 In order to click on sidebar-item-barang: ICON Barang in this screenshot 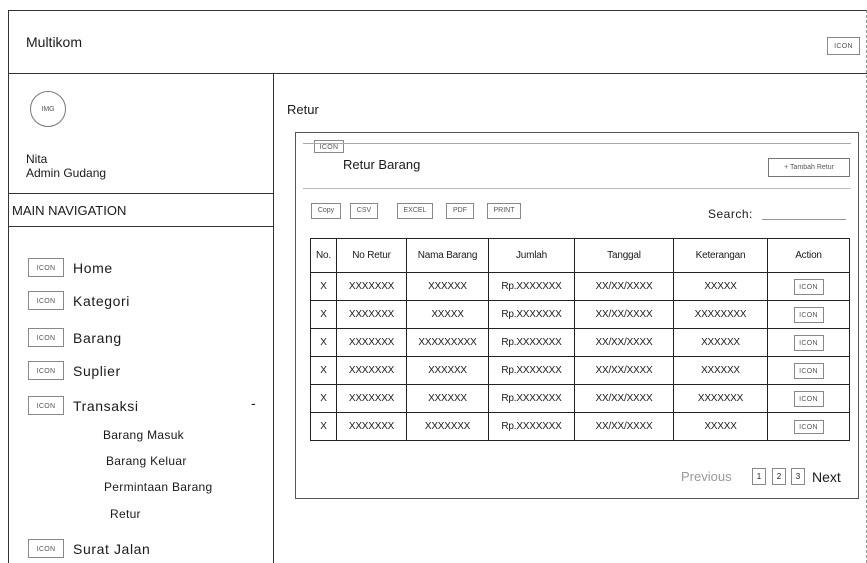, I will do `click(75, 337)`.